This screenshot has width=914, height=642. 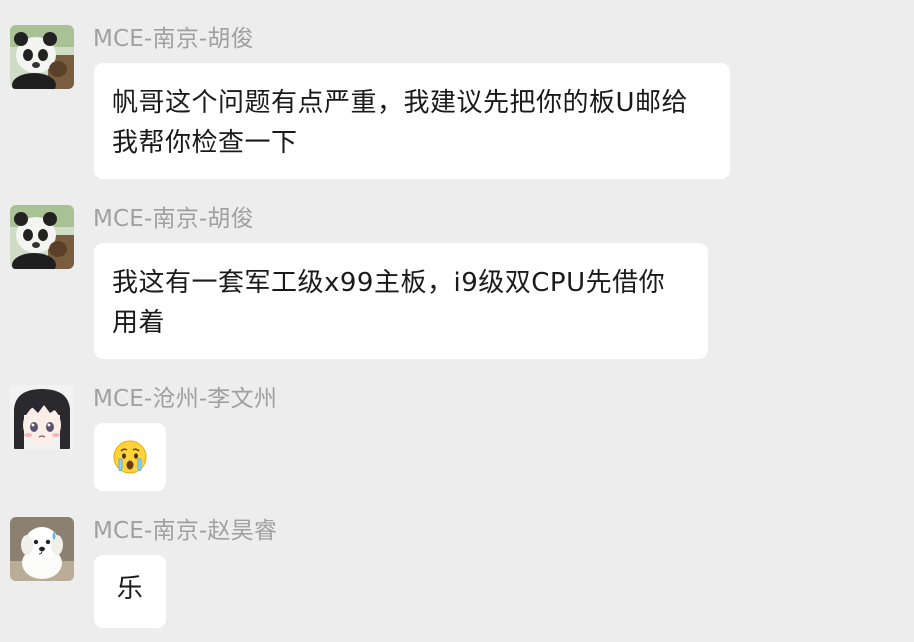 I want to click on anime-girl-avatar-icon, so click(x=42, y=417).